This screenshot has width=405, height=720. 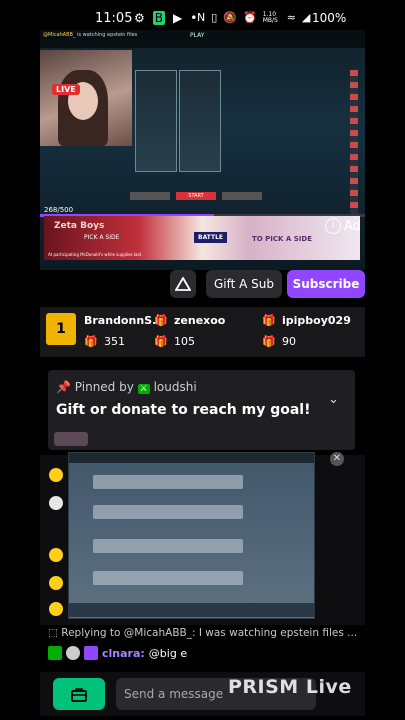 What do you see at coordinates (242, 196) in the screenshot?
I see `game-button-right` at bounding box center [242, 196].